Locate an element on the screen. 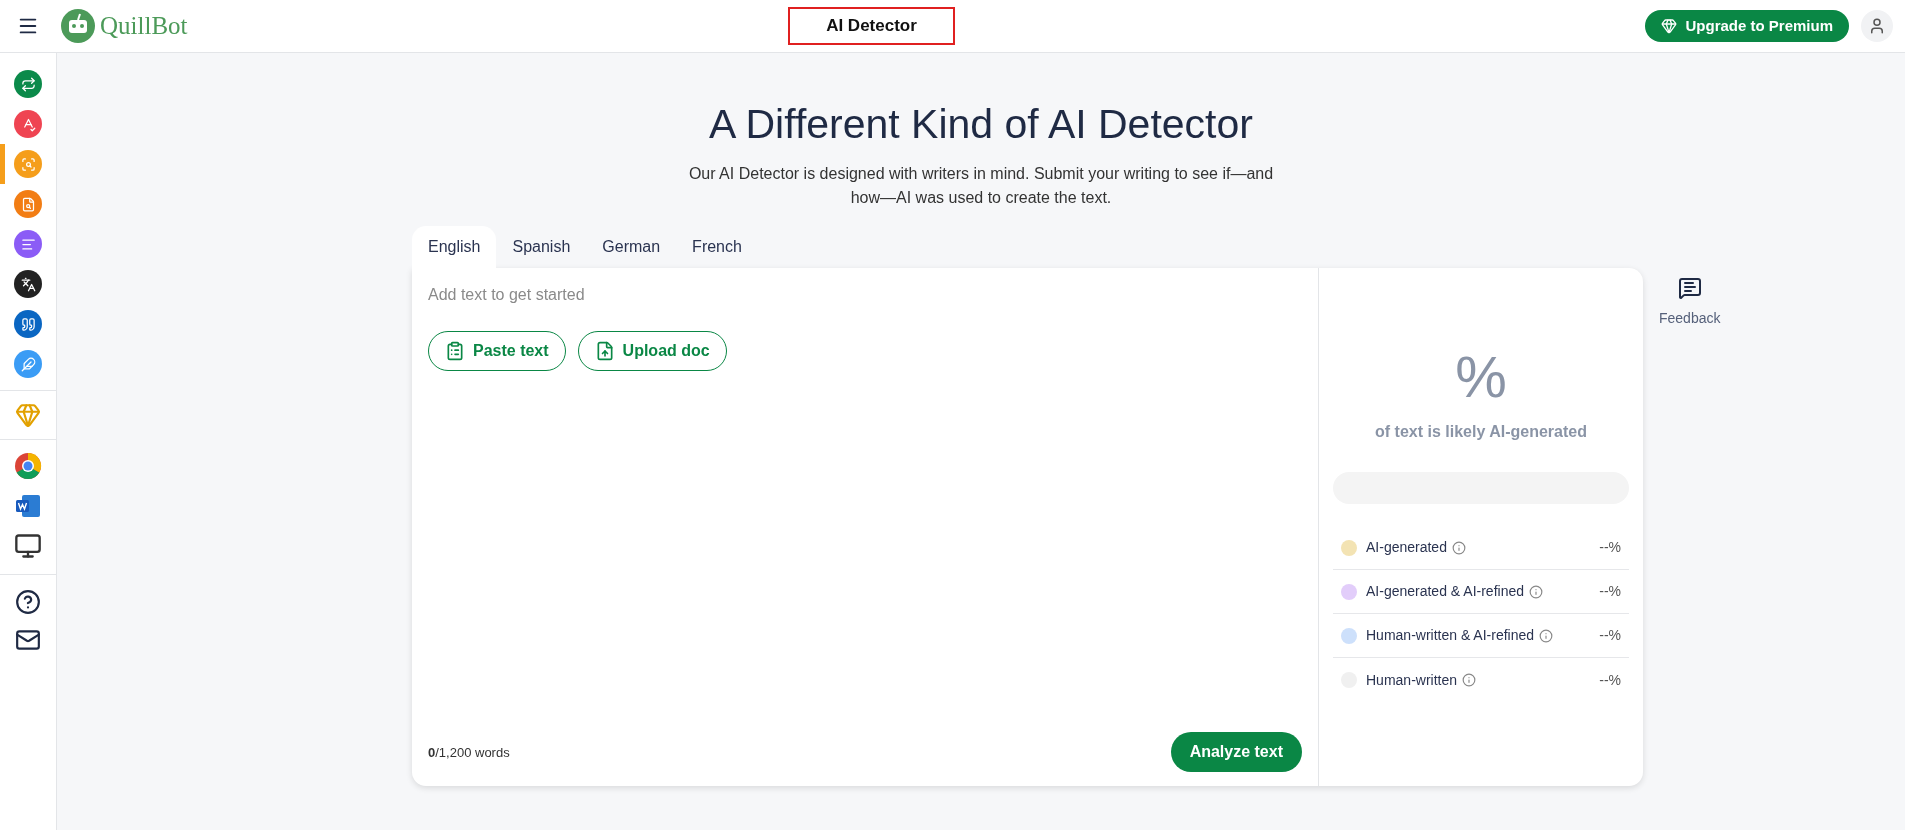 This screenshot has width=1905, height=830. quote-icon is located at coordinates (28, 324).